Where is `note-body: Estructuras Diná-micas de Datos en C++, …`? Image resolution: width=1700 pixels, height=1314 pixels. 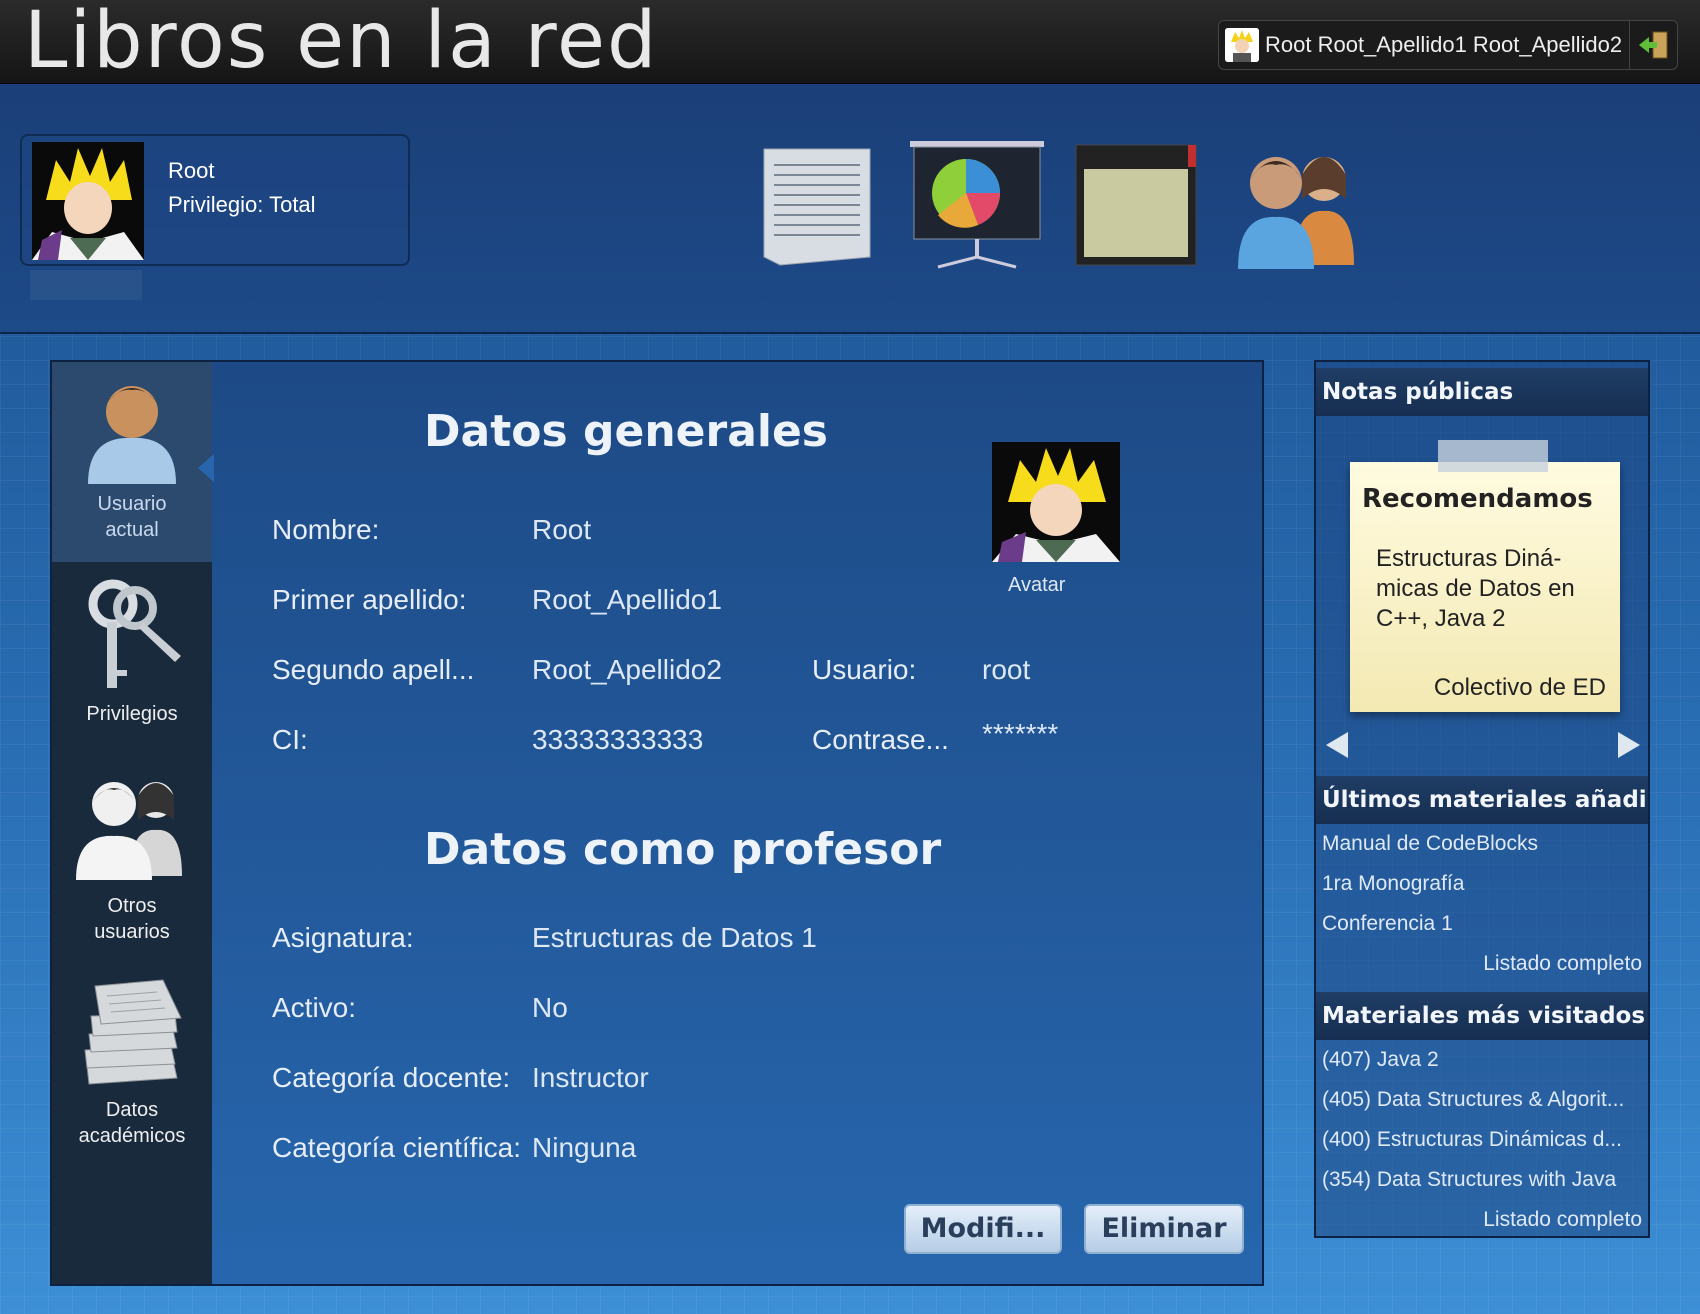
note-body: Estructuras Diná-micas de Datos en C++, … is located at coordinates (1475, 588).